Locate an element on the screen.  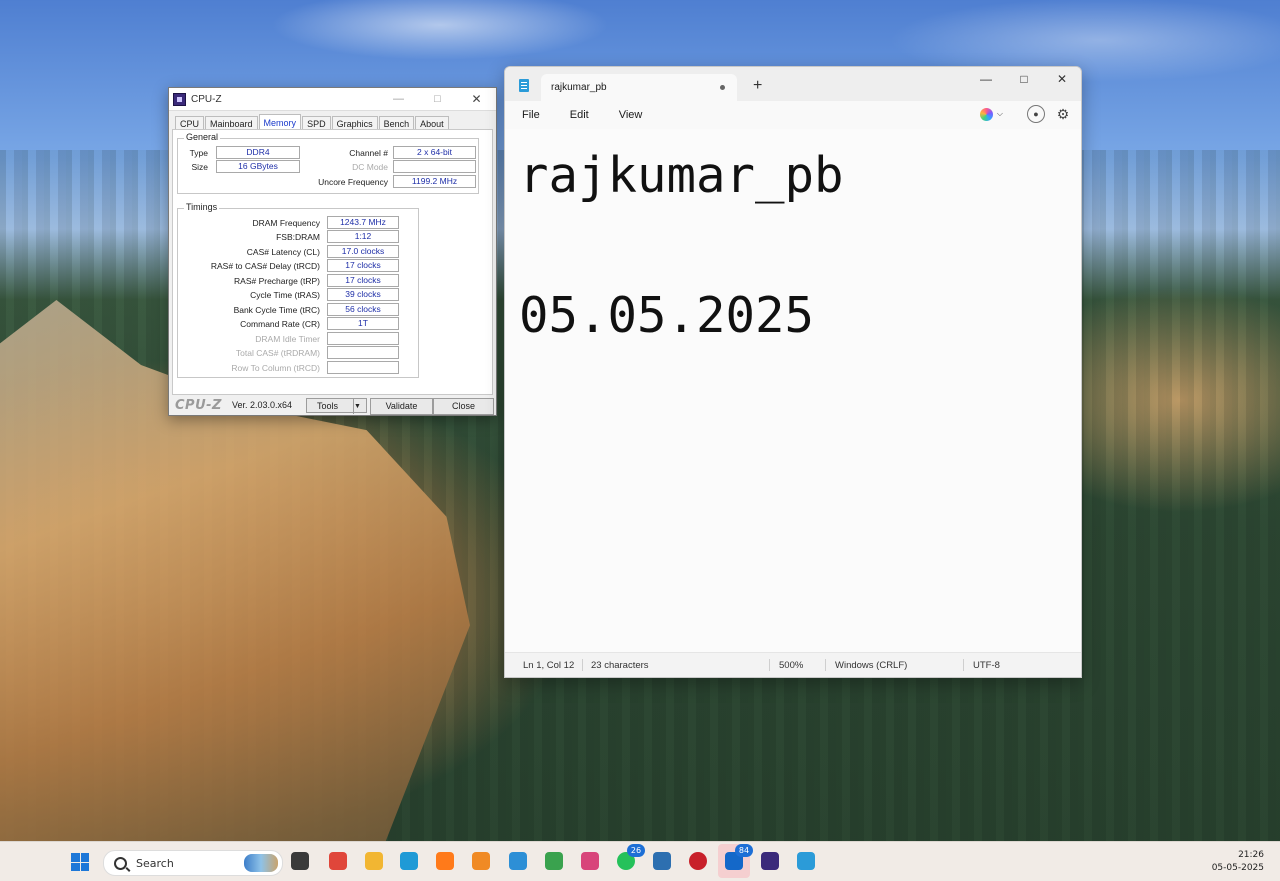
menu-edit: Edit is located at coordinates (579, 115).